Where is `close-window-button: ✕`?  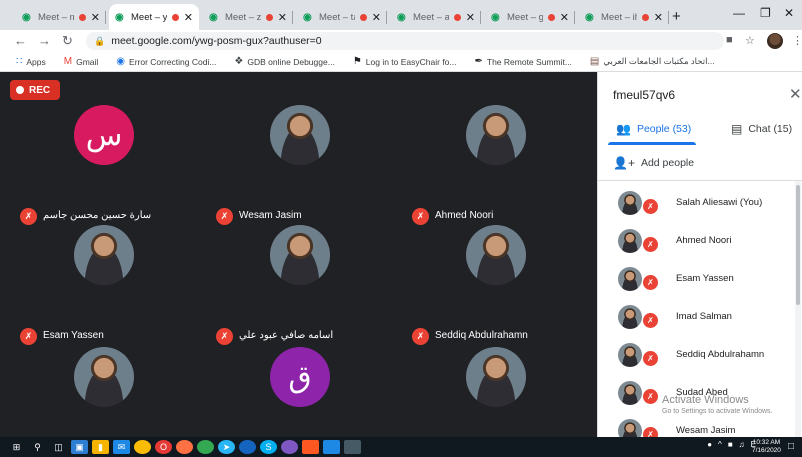 close-window-button: ✕ is located at coordinates (789, 13).